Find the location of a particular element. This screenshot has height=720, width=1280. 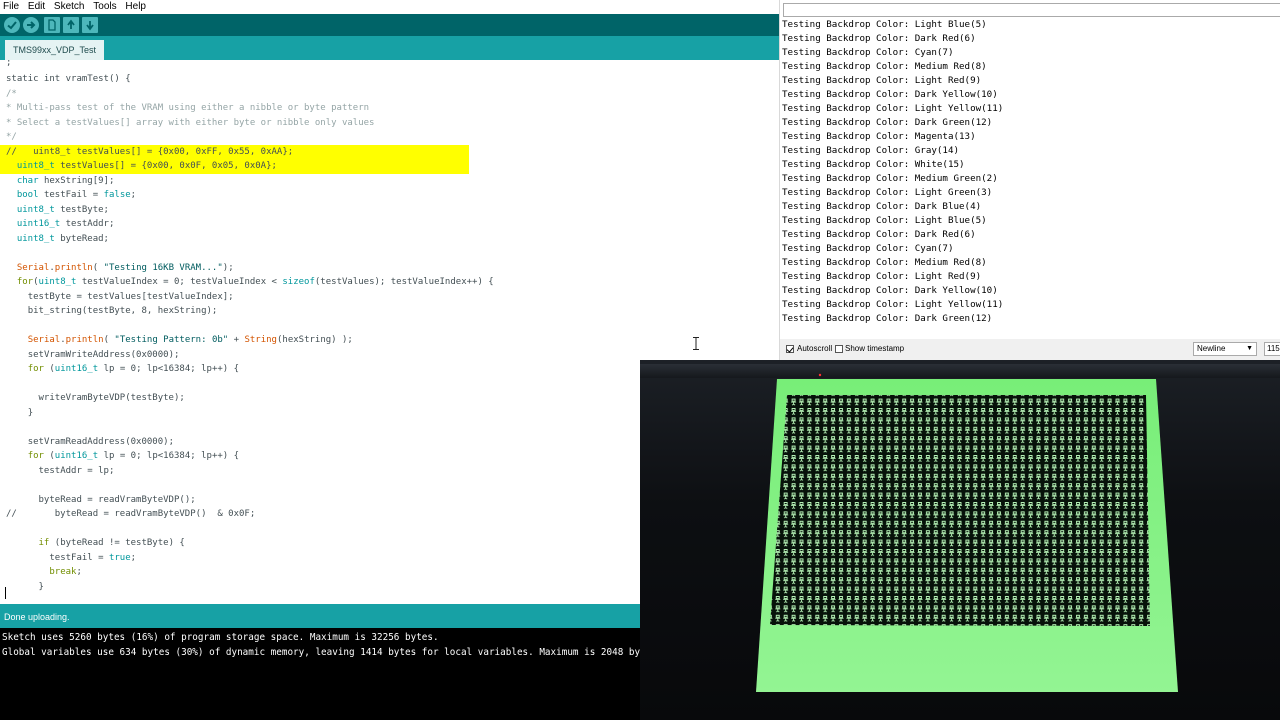

code-comment: */ is located at coordinates (11, 137).